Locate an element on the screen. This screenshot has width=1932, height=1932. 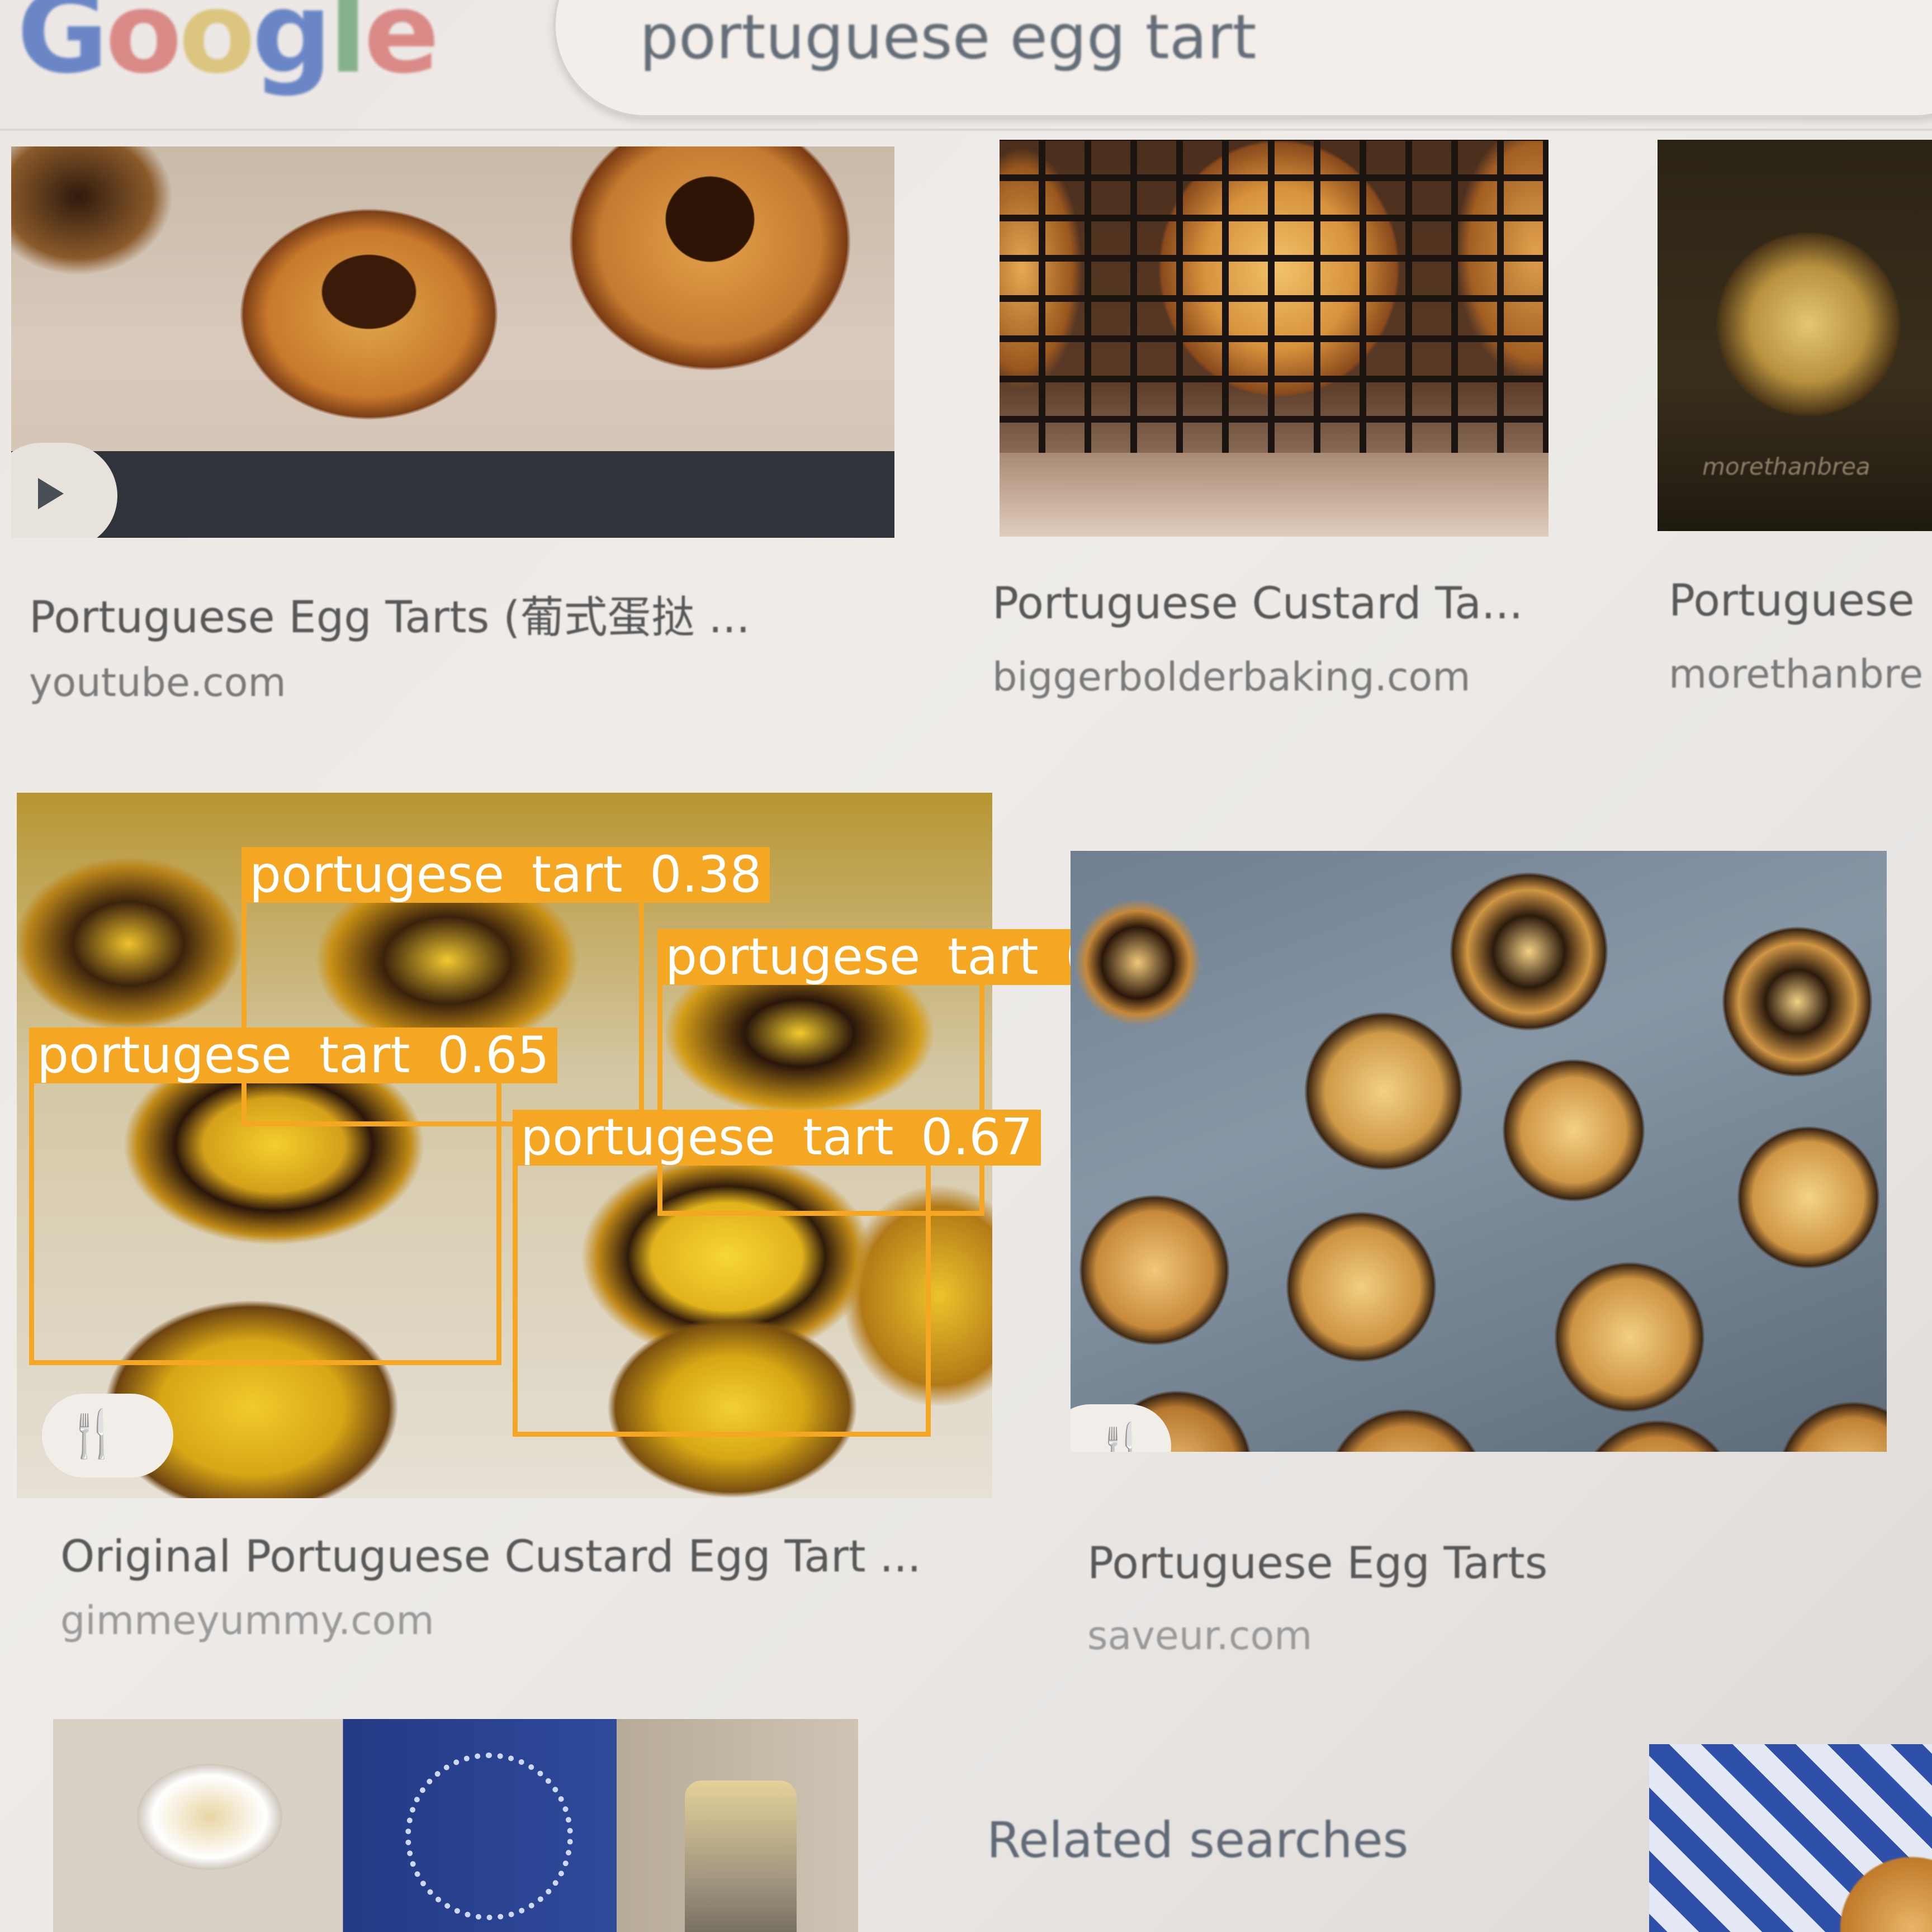
result-source-2: biggerbolderbaking.com is located at coordinates (1231, 677).